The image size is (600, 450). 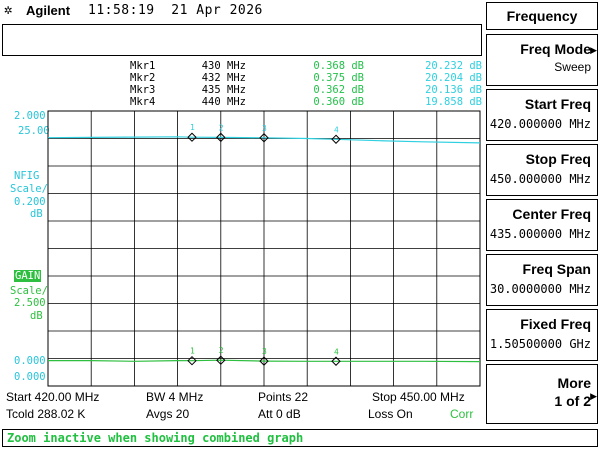 I want to click on averages-annotation: Avgs 20, so click(x=168, y=414).